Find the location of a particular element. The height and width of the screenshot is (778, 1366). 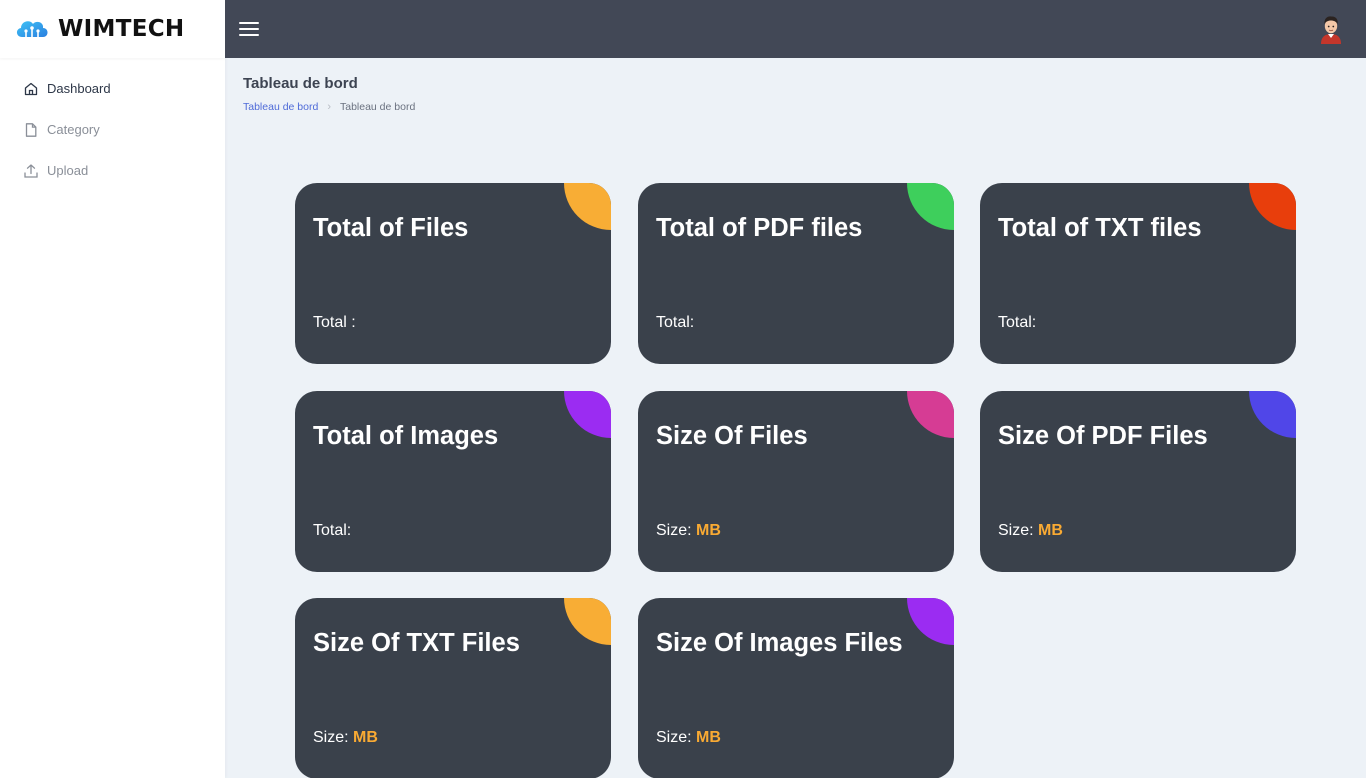

chevron-right-icon: › is located at coordinates (329, 107).